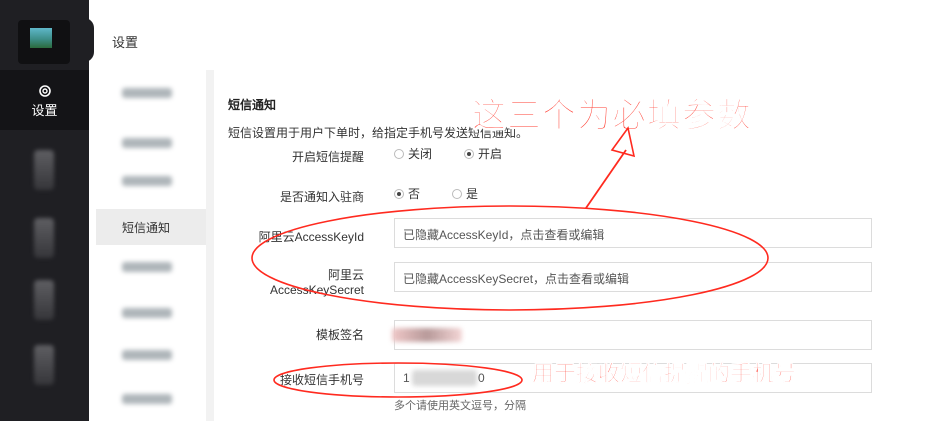 The width and height of the screenshot is (951, 421). Describe the element at coordinates (406, 378) in the screenshot. I see `phone-prefix: 1` at that location.